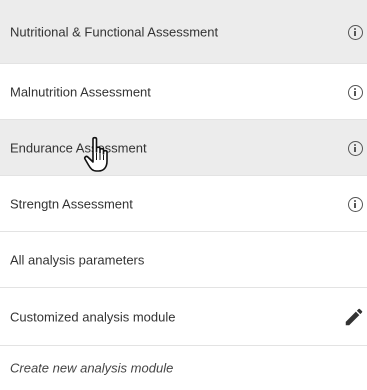 The height and width of the screenshot is (390, 367). What do you see at coordinates (183, 368) in the screenshot?
I see `menu-item-create-new-analysis-module: Create new analysis module` at bounding box center [183, 368].